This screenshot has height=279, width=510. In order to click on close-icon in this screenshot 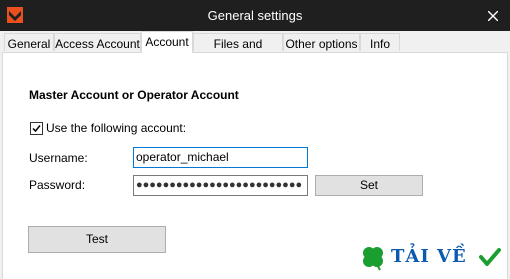, I will do `click(493, 15)`.